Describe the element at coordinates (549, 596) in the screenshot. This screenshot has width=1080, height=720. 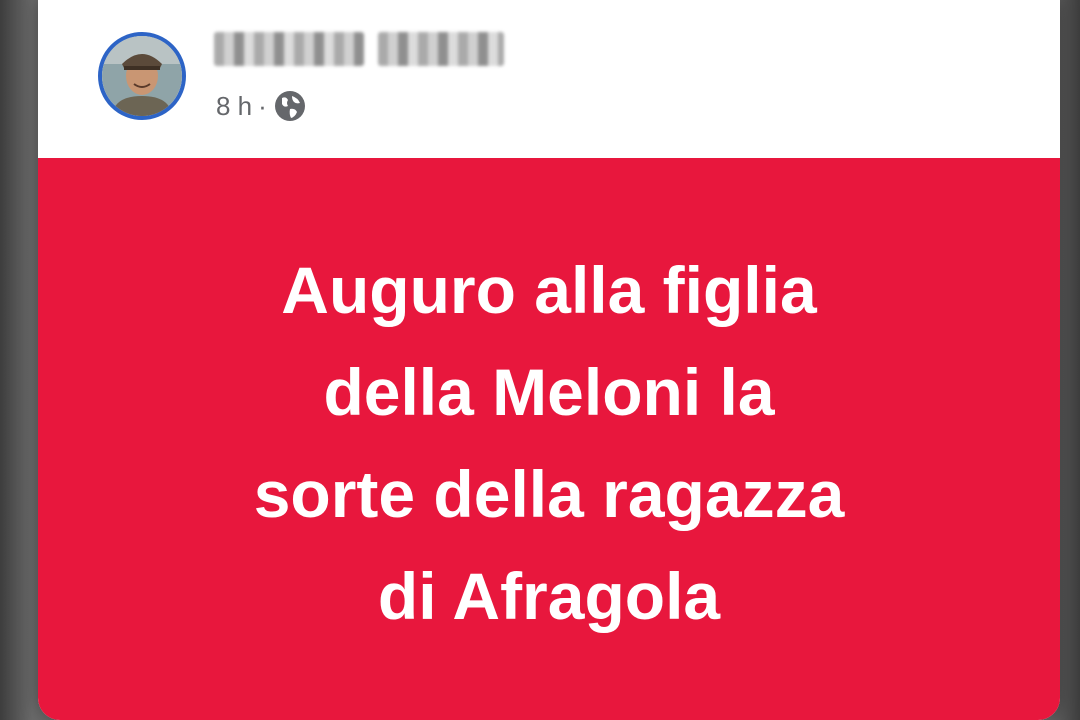
I see `post-text-line: di Afragola` at that location.